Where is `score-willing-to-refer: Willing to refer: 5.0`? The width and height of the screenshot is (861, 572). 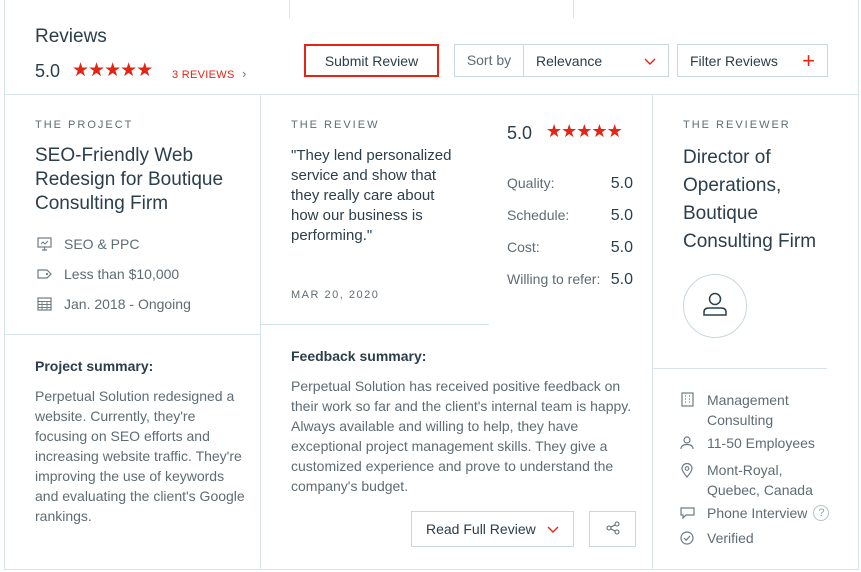
score-willing-to-refer: Willing to refer: 5.0 is located at coordinates (570, 280).